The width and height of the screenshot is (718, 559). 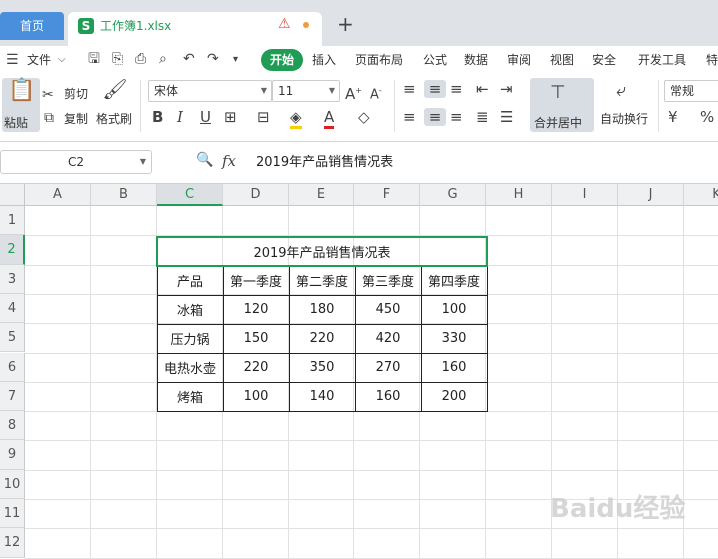 I want to click on menu-security: 安全, so click(x=604, y=60).